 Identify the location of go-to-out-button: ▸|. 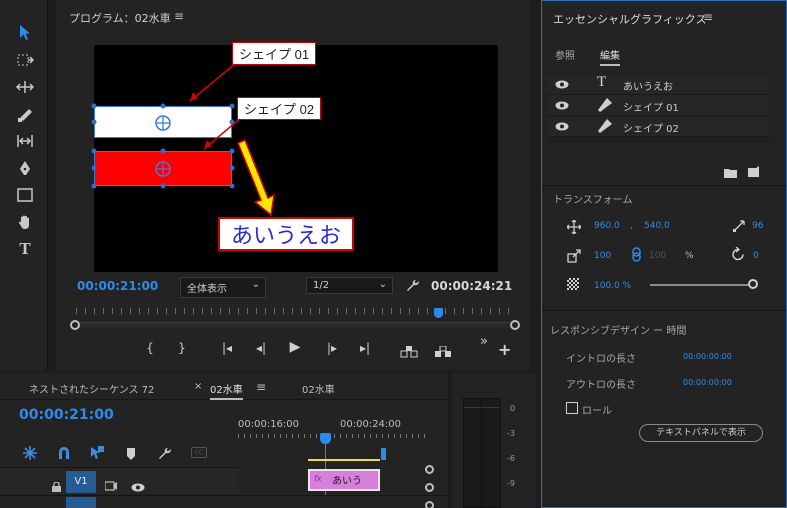
(365, 348).